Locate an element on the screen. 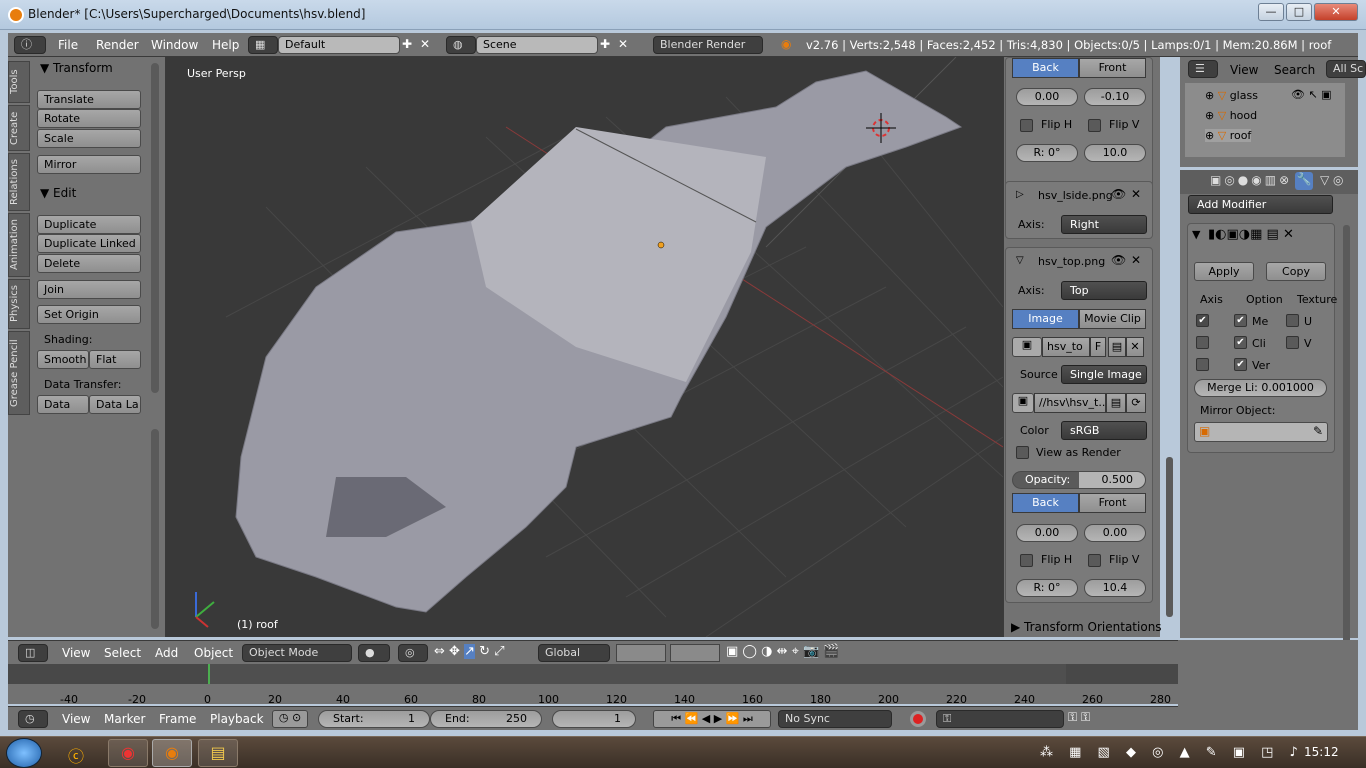 This screenshot has width=1366, height=768. pivot-point-dropdown: ◎ is located at coordinates (413, 653).